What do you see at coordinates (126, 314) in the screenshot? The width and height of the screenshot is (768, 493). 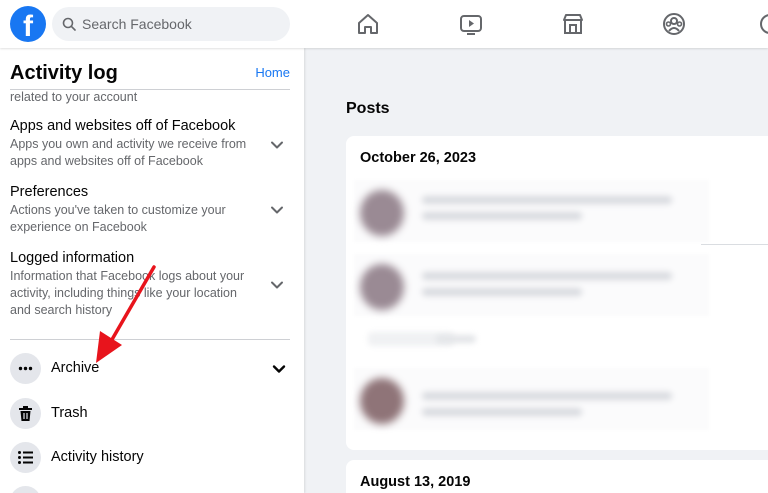 I see `annotation-arrow` at bounding box center [126, 314].